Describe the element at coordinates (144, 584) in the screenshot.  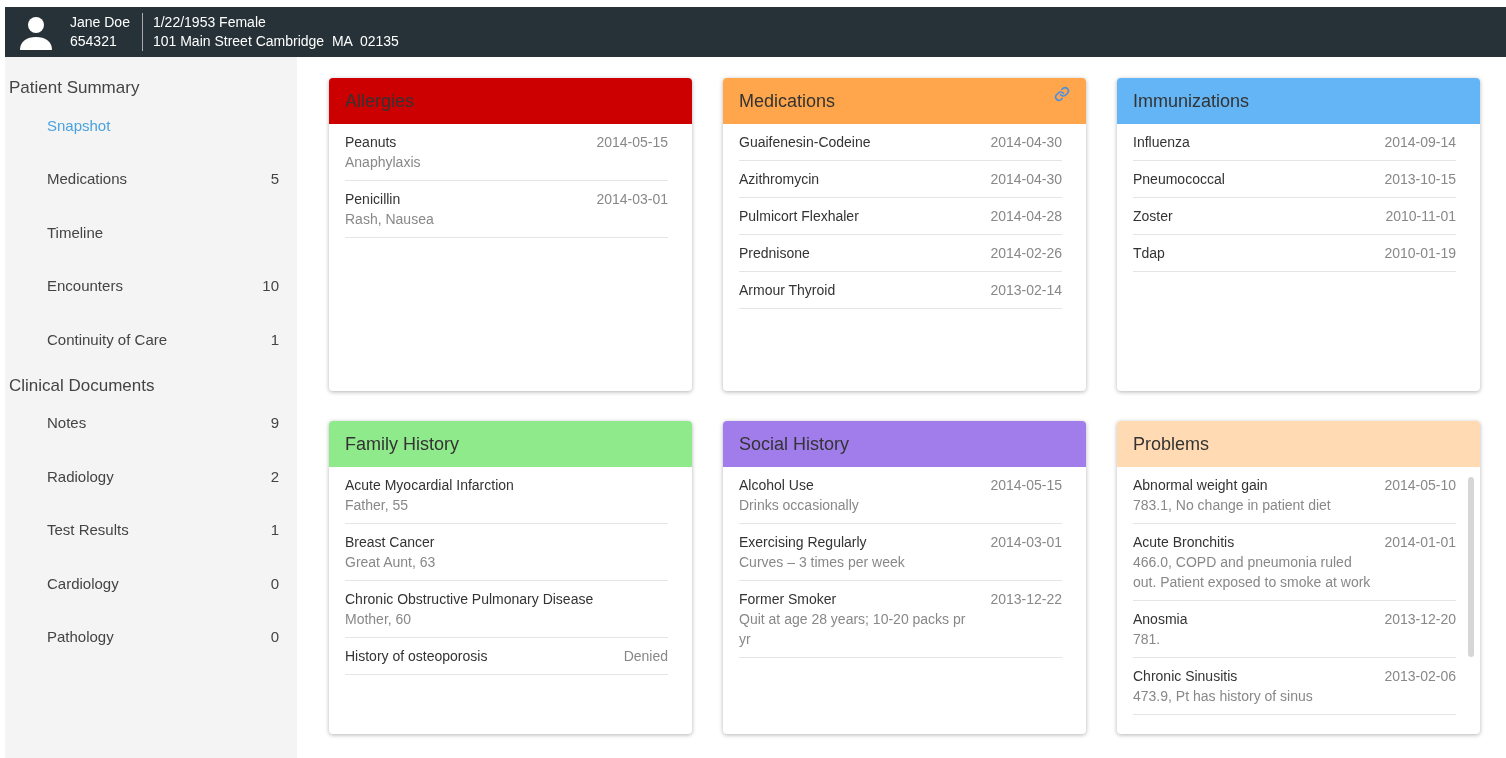
I see `sidebar-item: Cardiology 0` at that location.